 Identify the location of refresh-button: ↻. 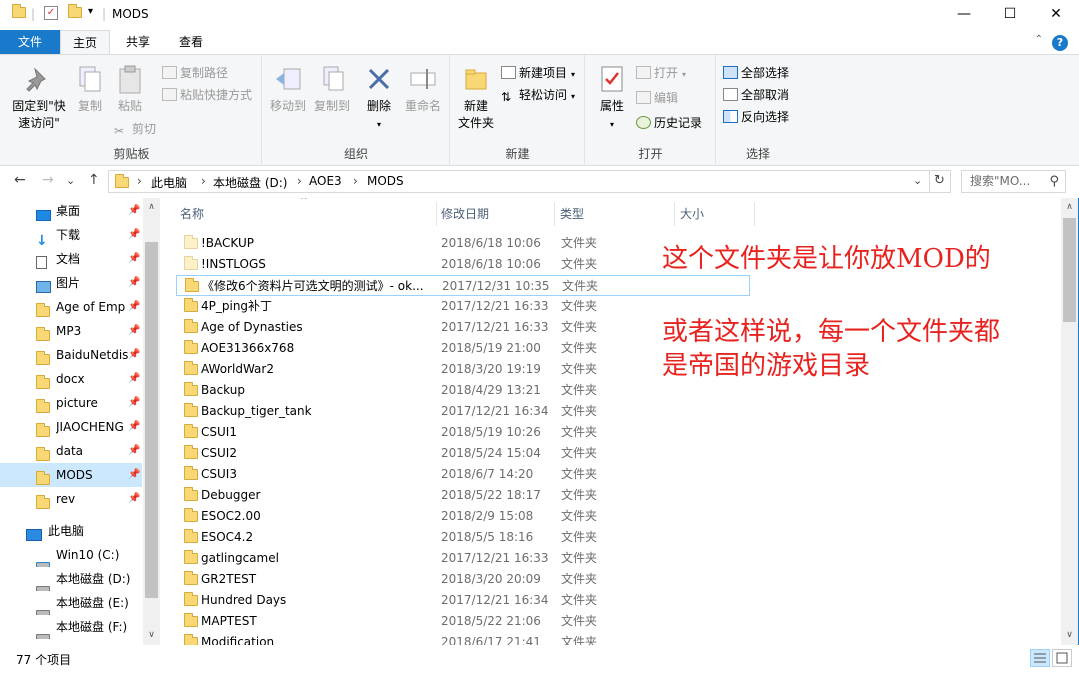
(940, 181).